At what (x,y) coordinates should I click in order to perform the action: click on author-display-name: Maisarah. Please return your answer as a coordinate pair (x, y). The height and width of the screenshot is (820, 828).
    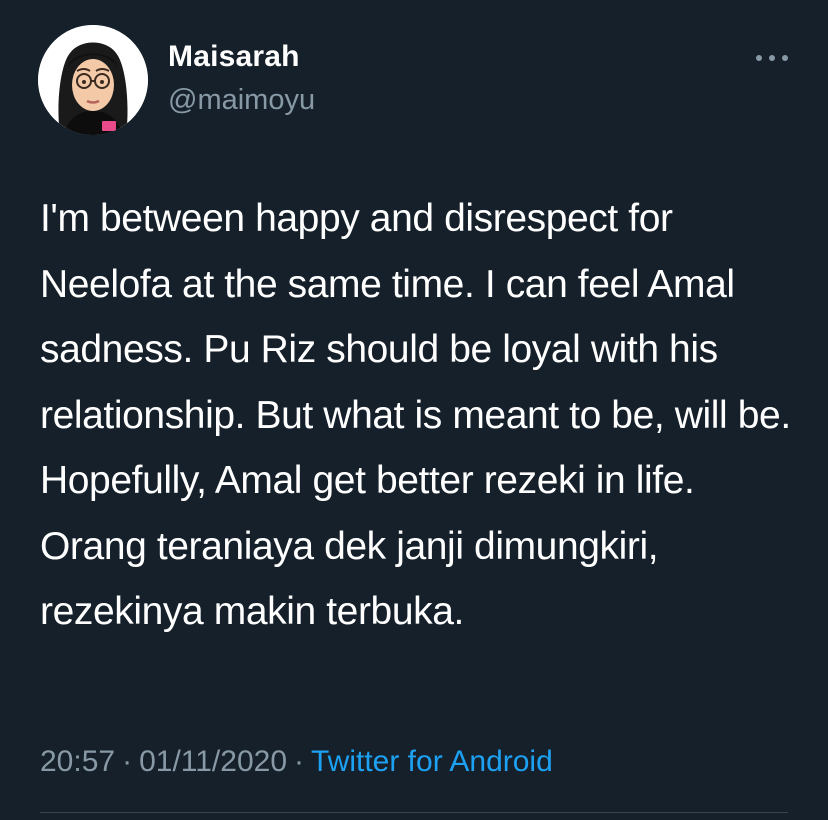
    Looking at the image, I should click on (234, 57).